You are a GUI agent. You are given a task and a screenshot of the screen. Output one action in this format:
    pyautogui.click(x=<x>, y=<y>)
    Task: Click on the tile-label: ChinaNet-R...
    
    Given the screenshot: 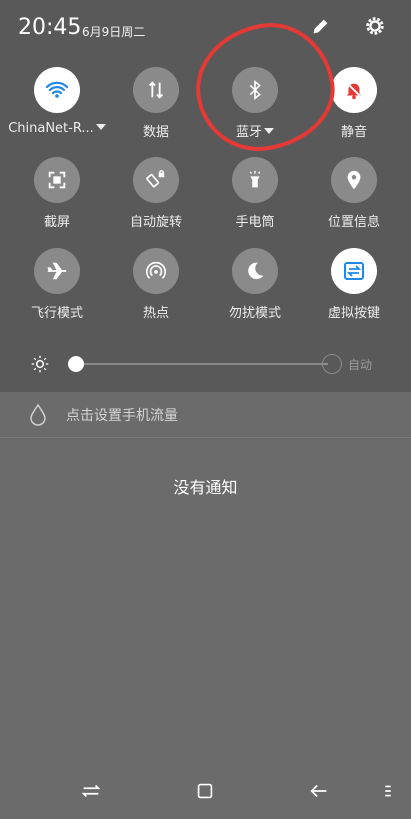 What is the action you would take?
    pyautogui.click(x=57, y=128)
    